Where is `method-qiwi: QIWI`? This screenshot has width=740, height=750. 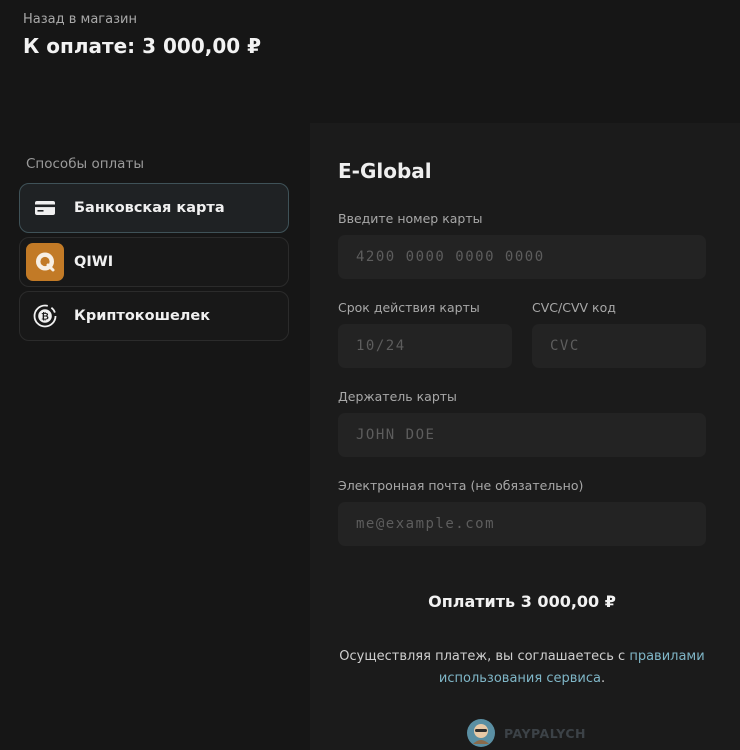 method-qiwi: QIWI is located at coordinates (154, 262).